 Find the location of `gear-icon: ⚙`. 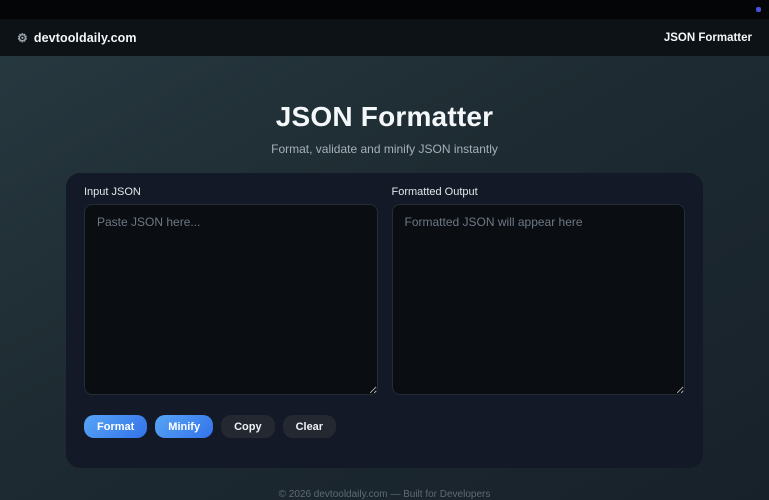

gear-icon: ⚙ is located at coordinates (22, 37).